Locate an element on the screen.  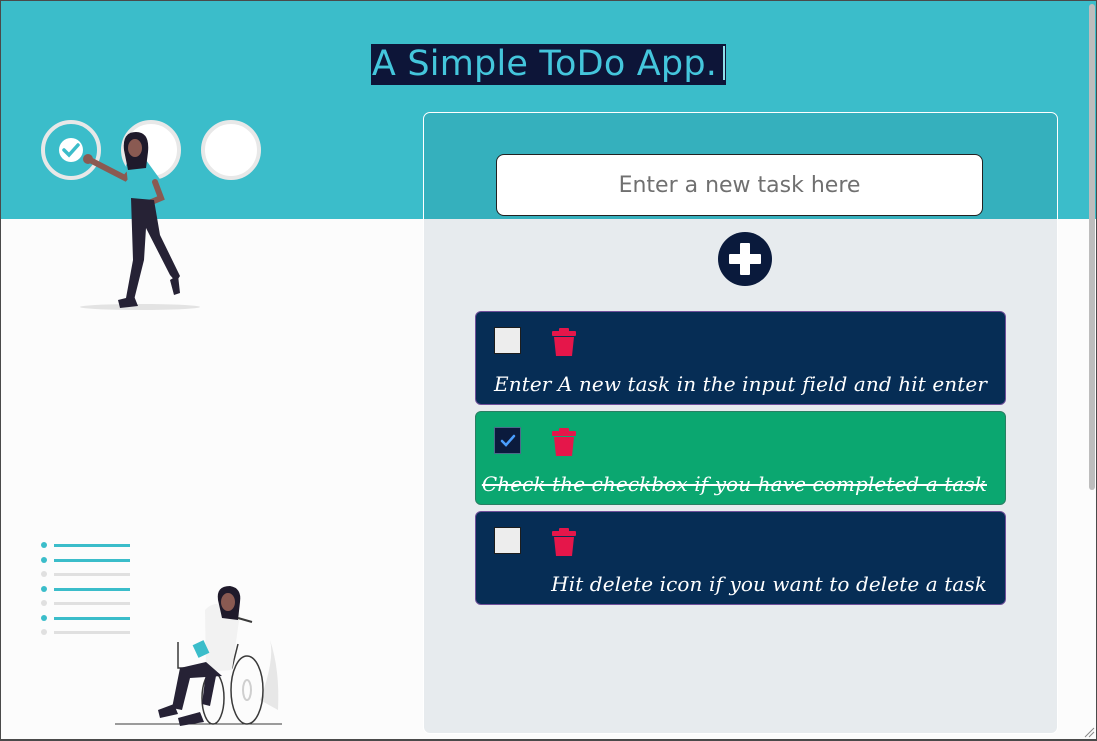
task-checkbox-checked is located at coordinates (507, 440).